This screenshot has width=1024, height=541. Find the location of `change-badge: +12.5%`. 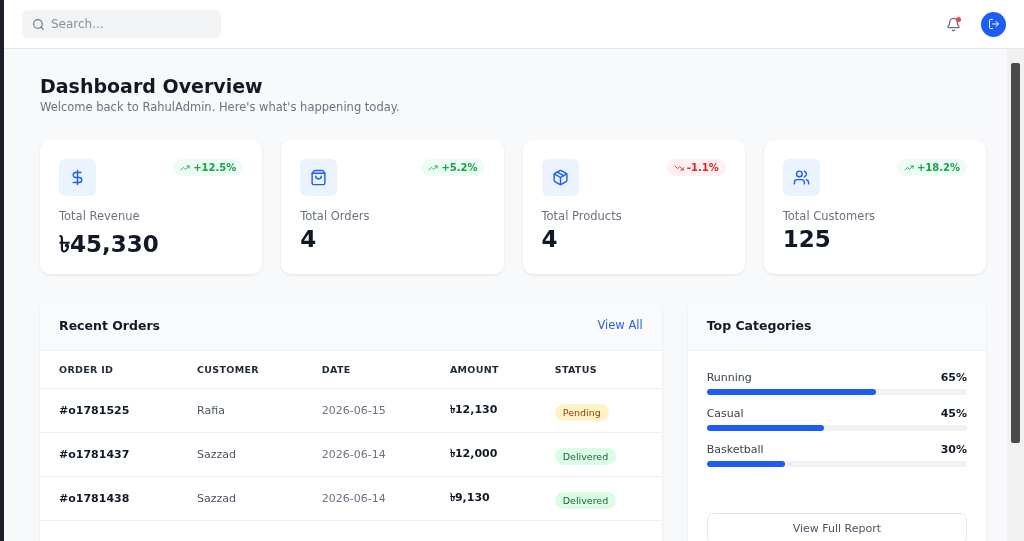

change-badge: +12.5% is located at coordinates (208, 167).